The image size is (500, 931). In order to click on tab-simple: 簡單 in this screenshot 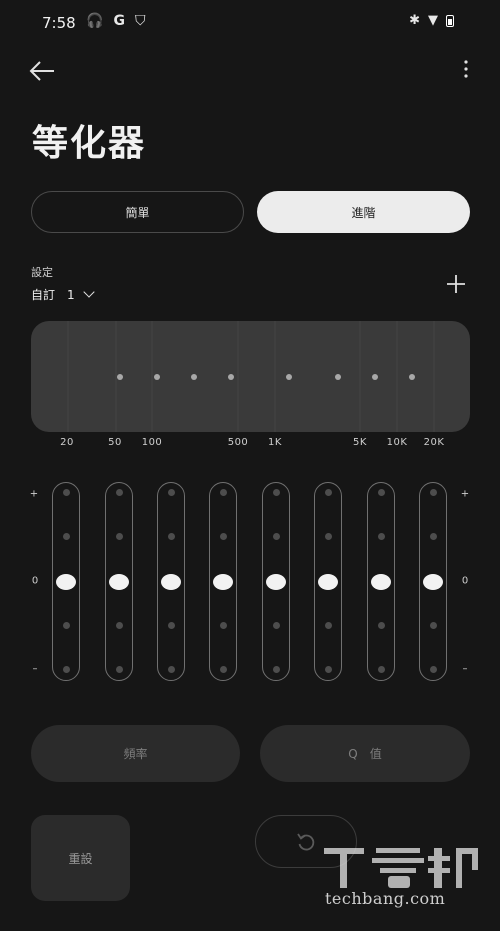, I will do `click(137, 212)`.